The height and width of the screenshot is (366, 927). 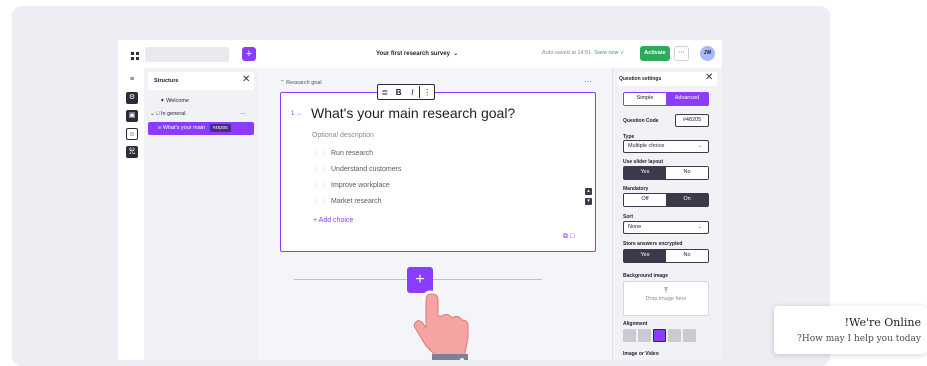 I want to click on upload-icon: ⤒, so click(x=666, y=290).